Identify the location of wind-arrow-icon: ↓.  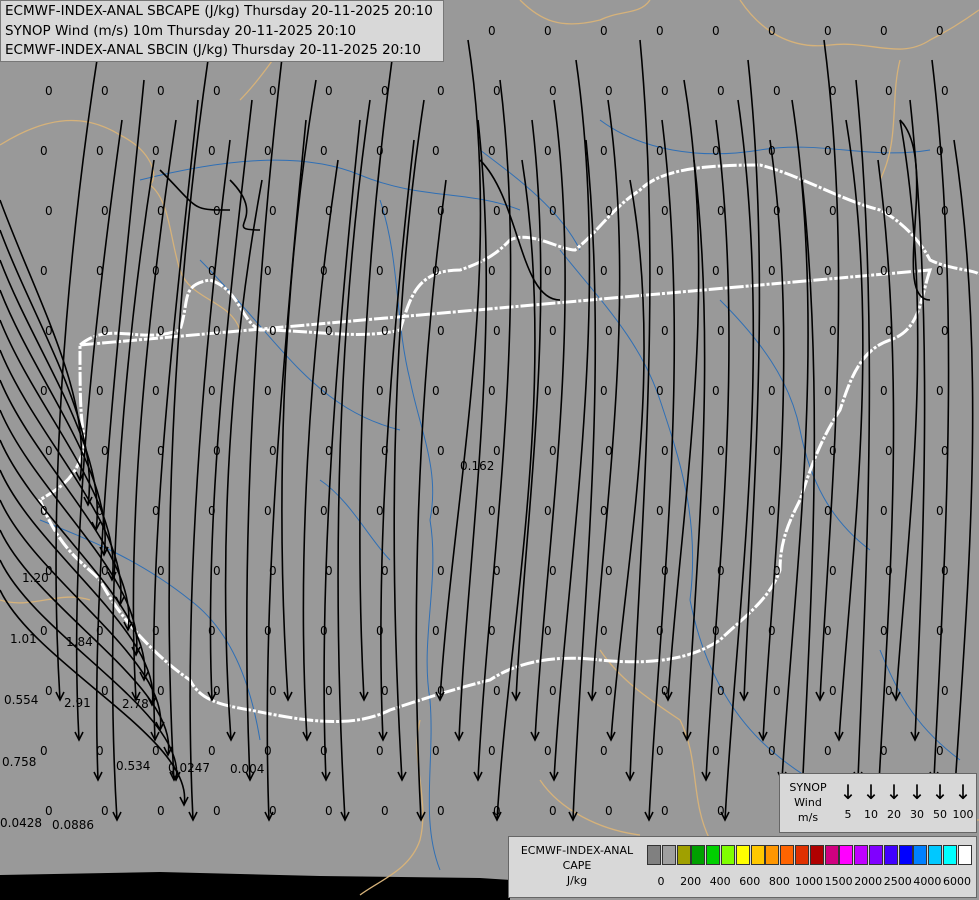
(848, 792).